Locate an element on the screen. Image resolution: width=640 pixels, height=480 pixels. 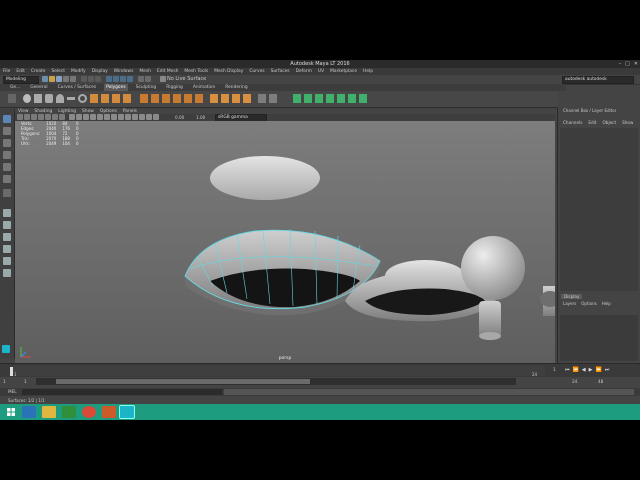
internet-explorer-icon is located at coordinates (29, 412).